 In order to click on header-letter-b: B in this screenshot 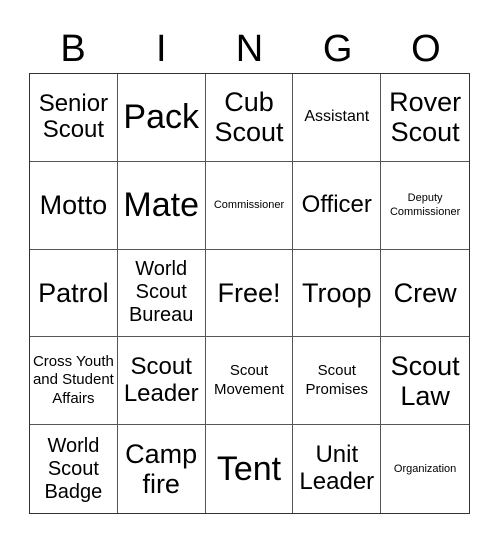, I will do `click(73, 49)`.